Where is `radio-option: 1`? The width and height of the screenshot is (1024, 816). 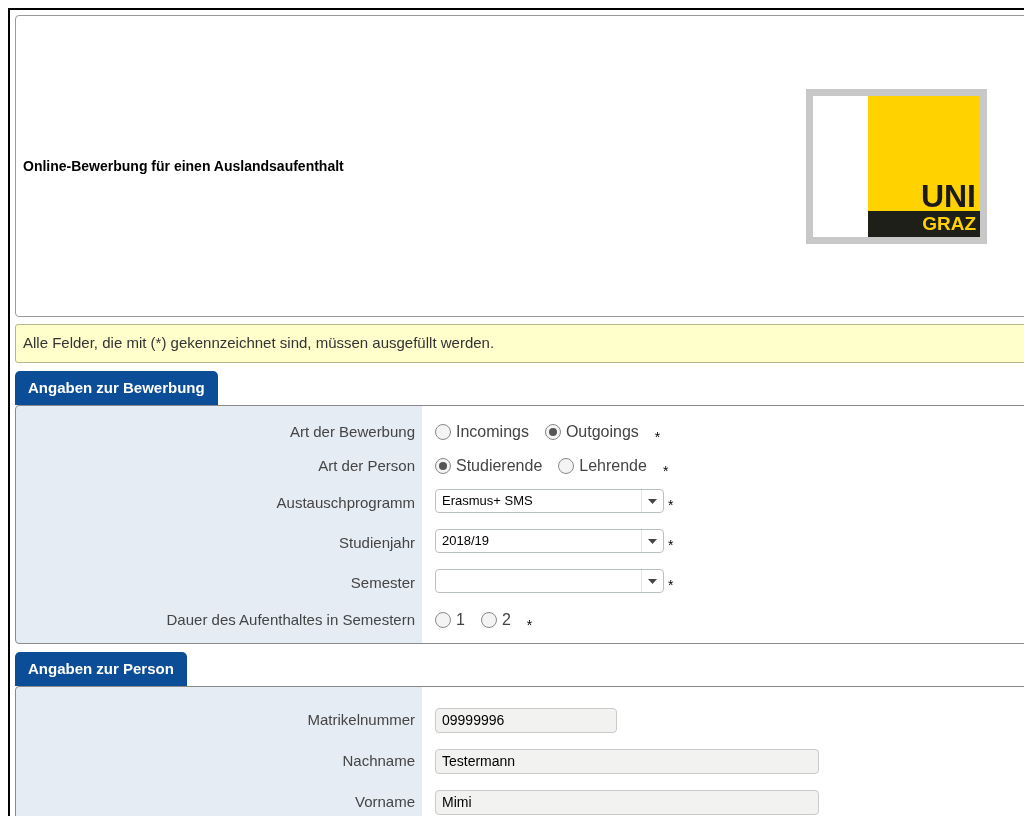
radio-option: 1 is located at coordinates (450, 620).